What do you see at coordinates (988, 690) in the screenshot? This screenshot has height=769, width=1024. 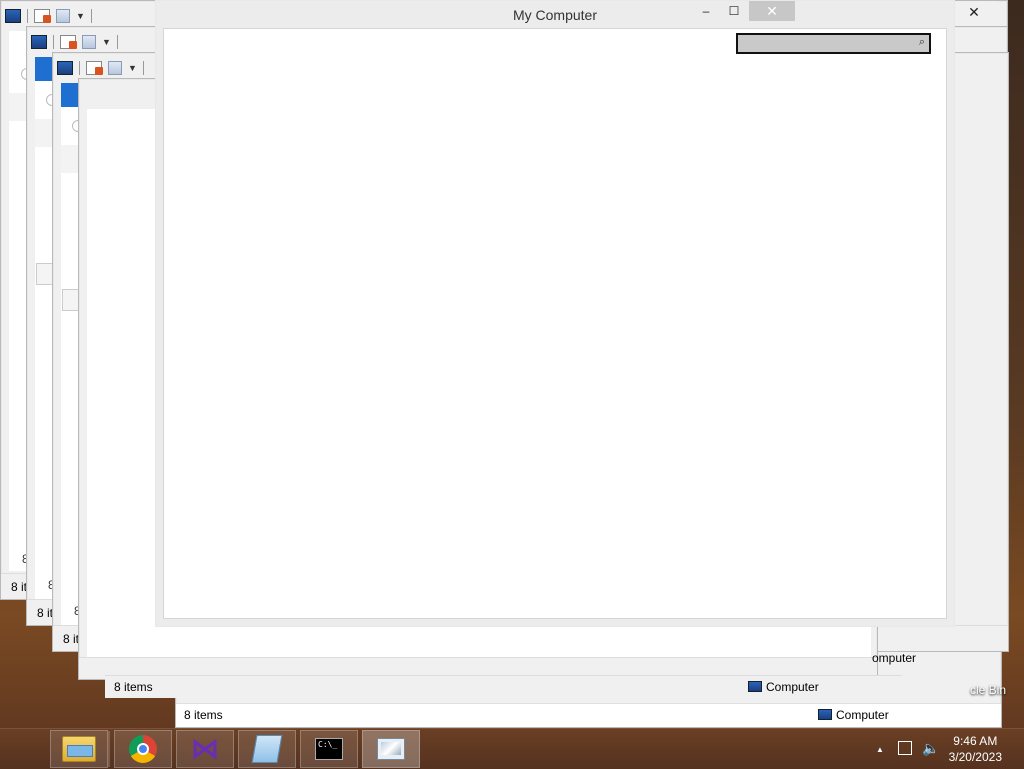 I see `recycle-bin-label: cle Bin` at bounding box center [988, 690].